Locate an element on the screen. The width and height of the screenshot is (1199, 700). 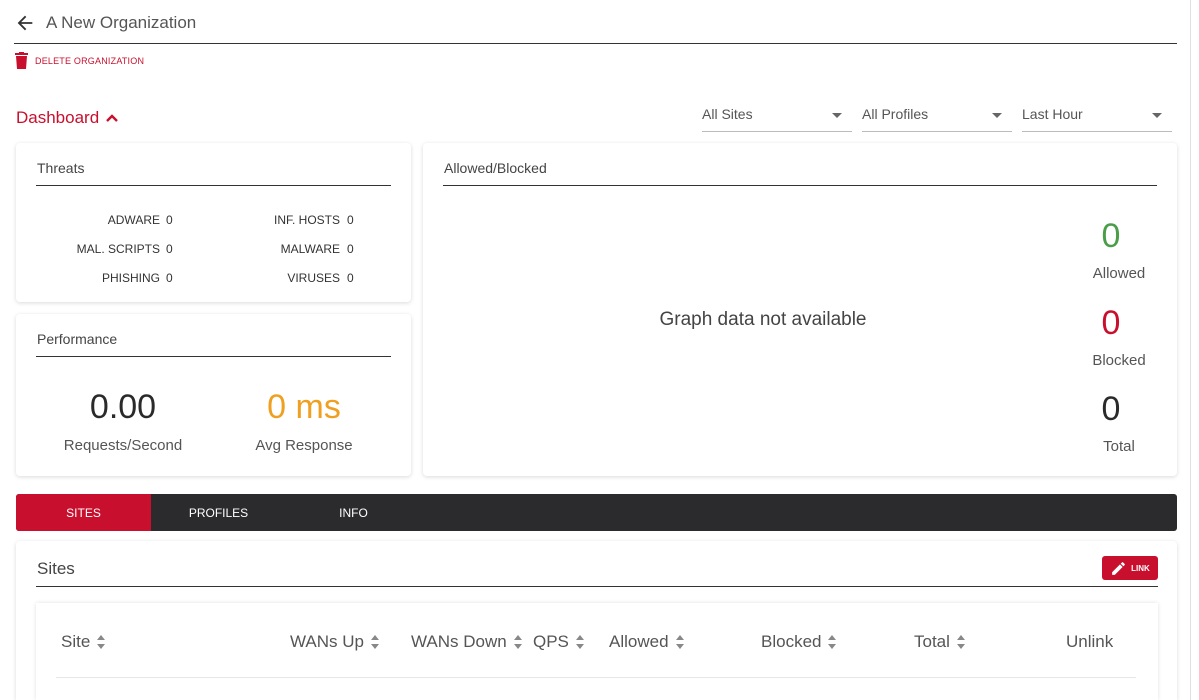
threat-value-phishing: 0 is located at coordinates (169, 278).